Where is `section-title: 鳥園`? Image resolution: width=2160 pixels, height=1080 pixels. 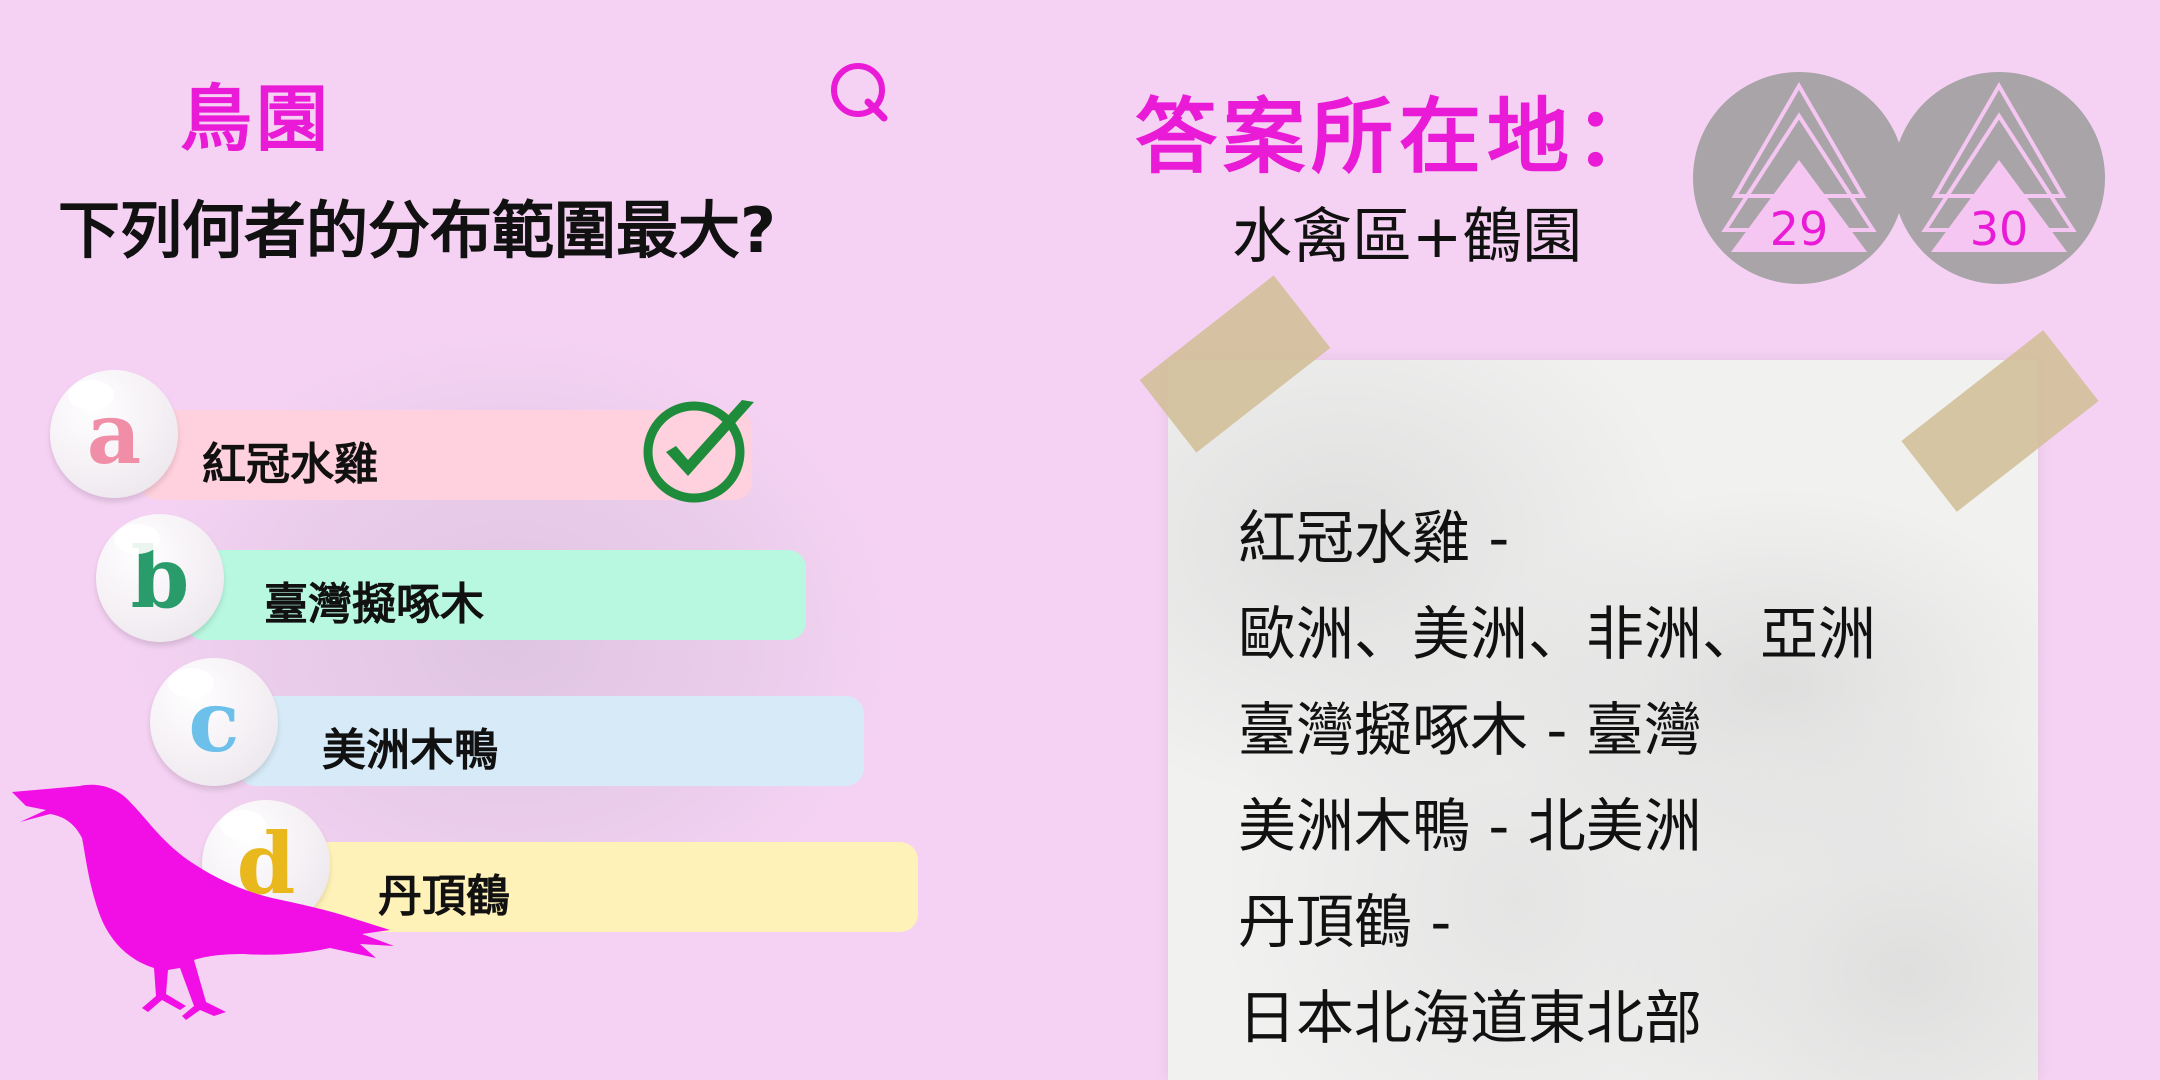
section-title: 鳥園 is located at coordinates (256, 119).